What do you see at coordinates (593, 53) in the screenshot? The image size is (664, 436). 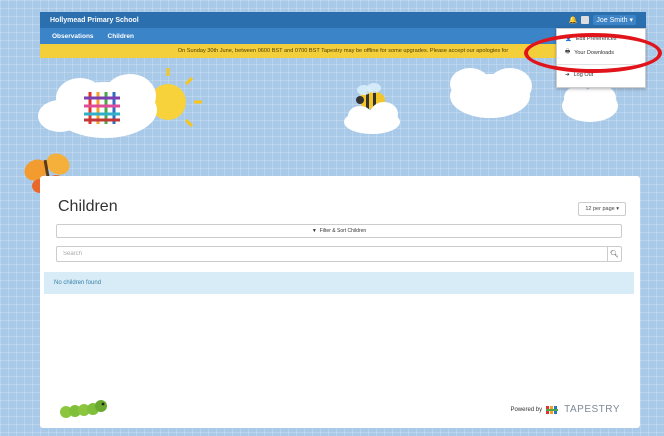 I see `annotation-highlight-circle` at bounding box center [593, 53].